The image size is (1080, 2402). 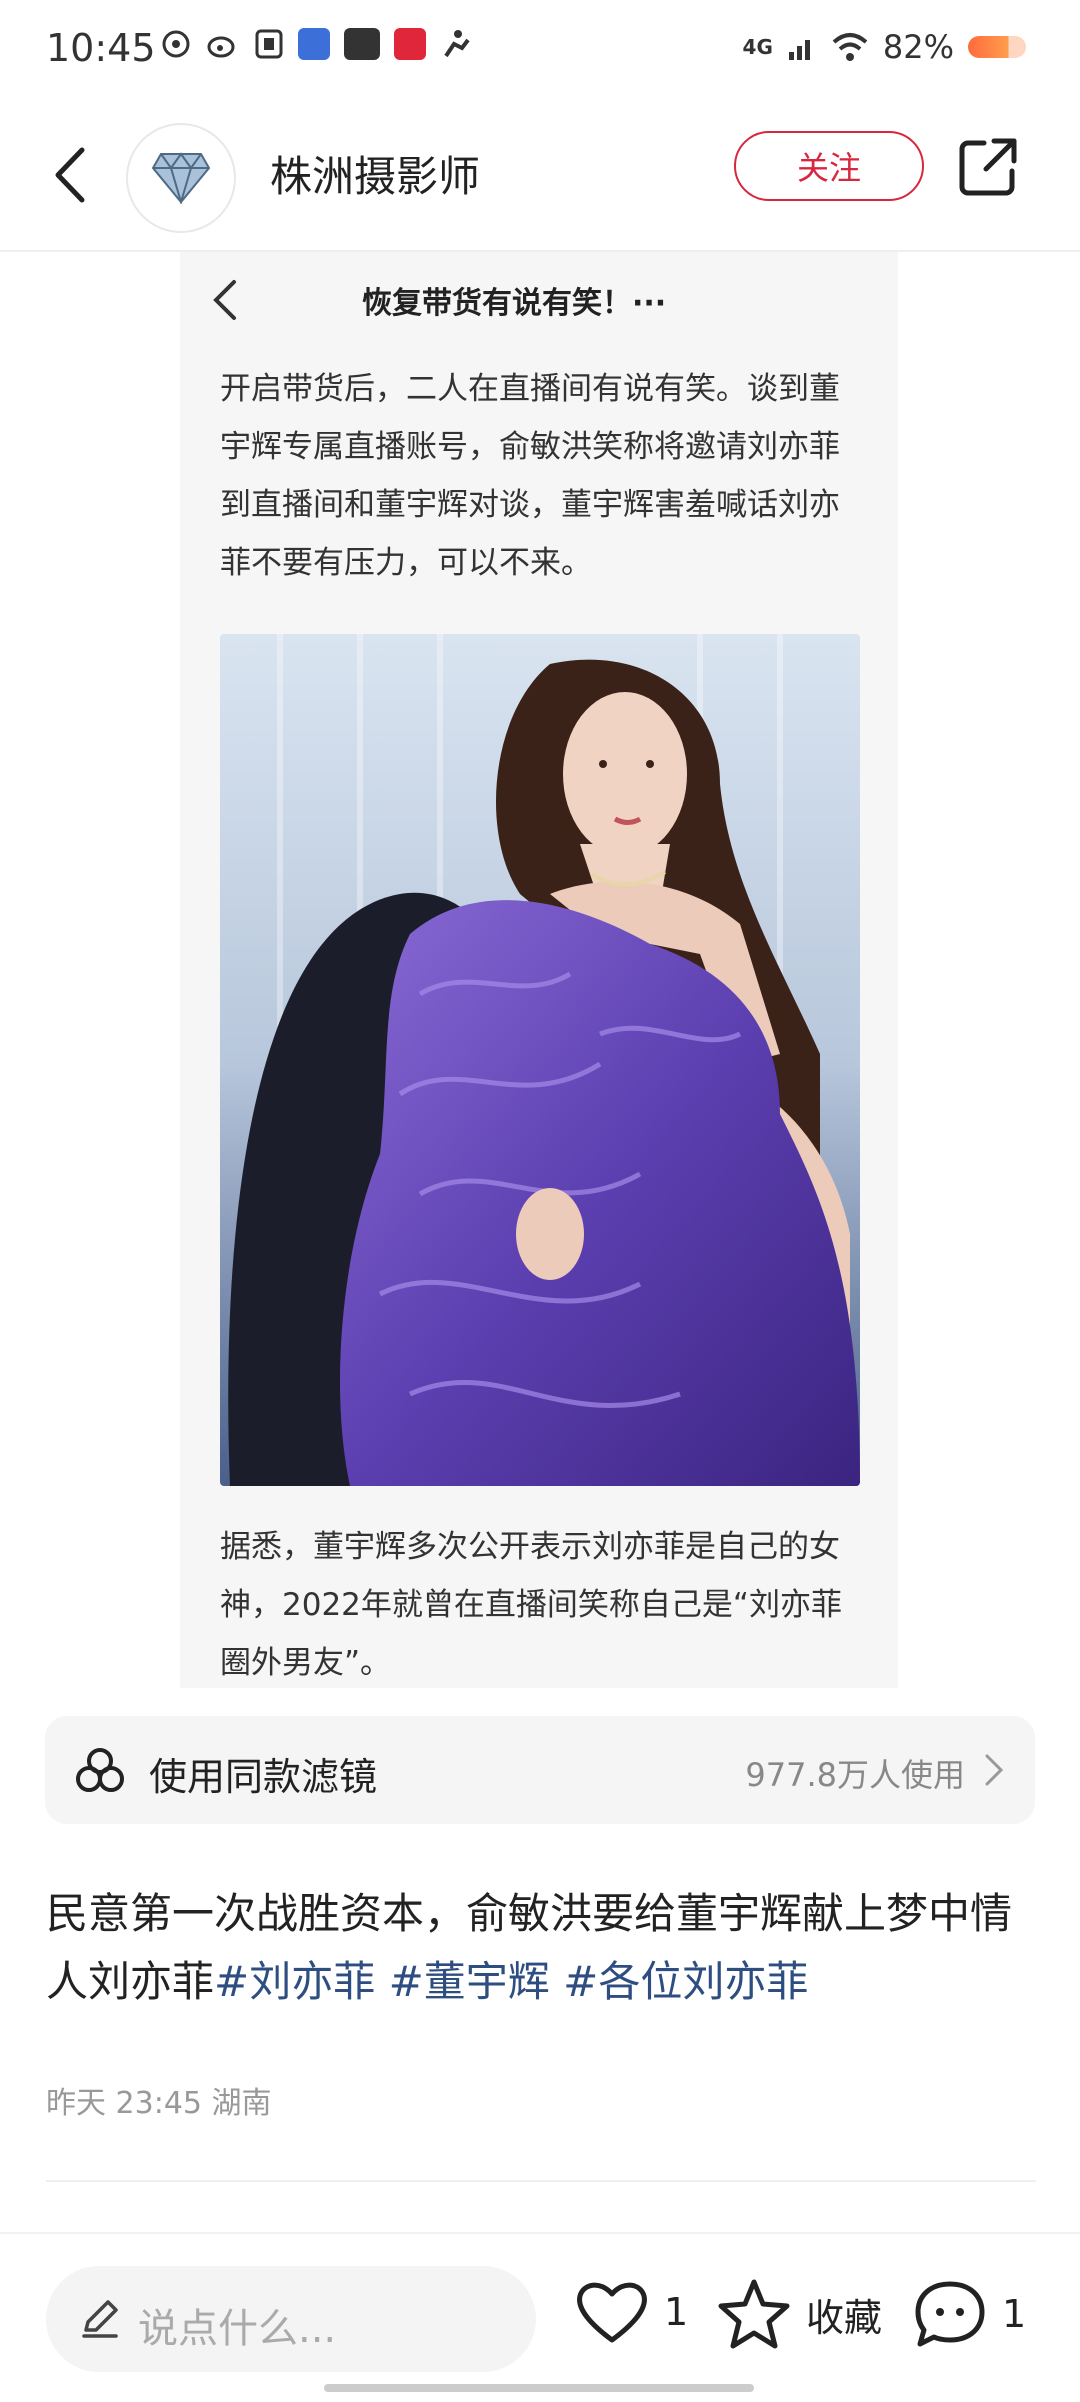 I want to click on post-time: 昨天 23:45, so click(x=124, y=2103).